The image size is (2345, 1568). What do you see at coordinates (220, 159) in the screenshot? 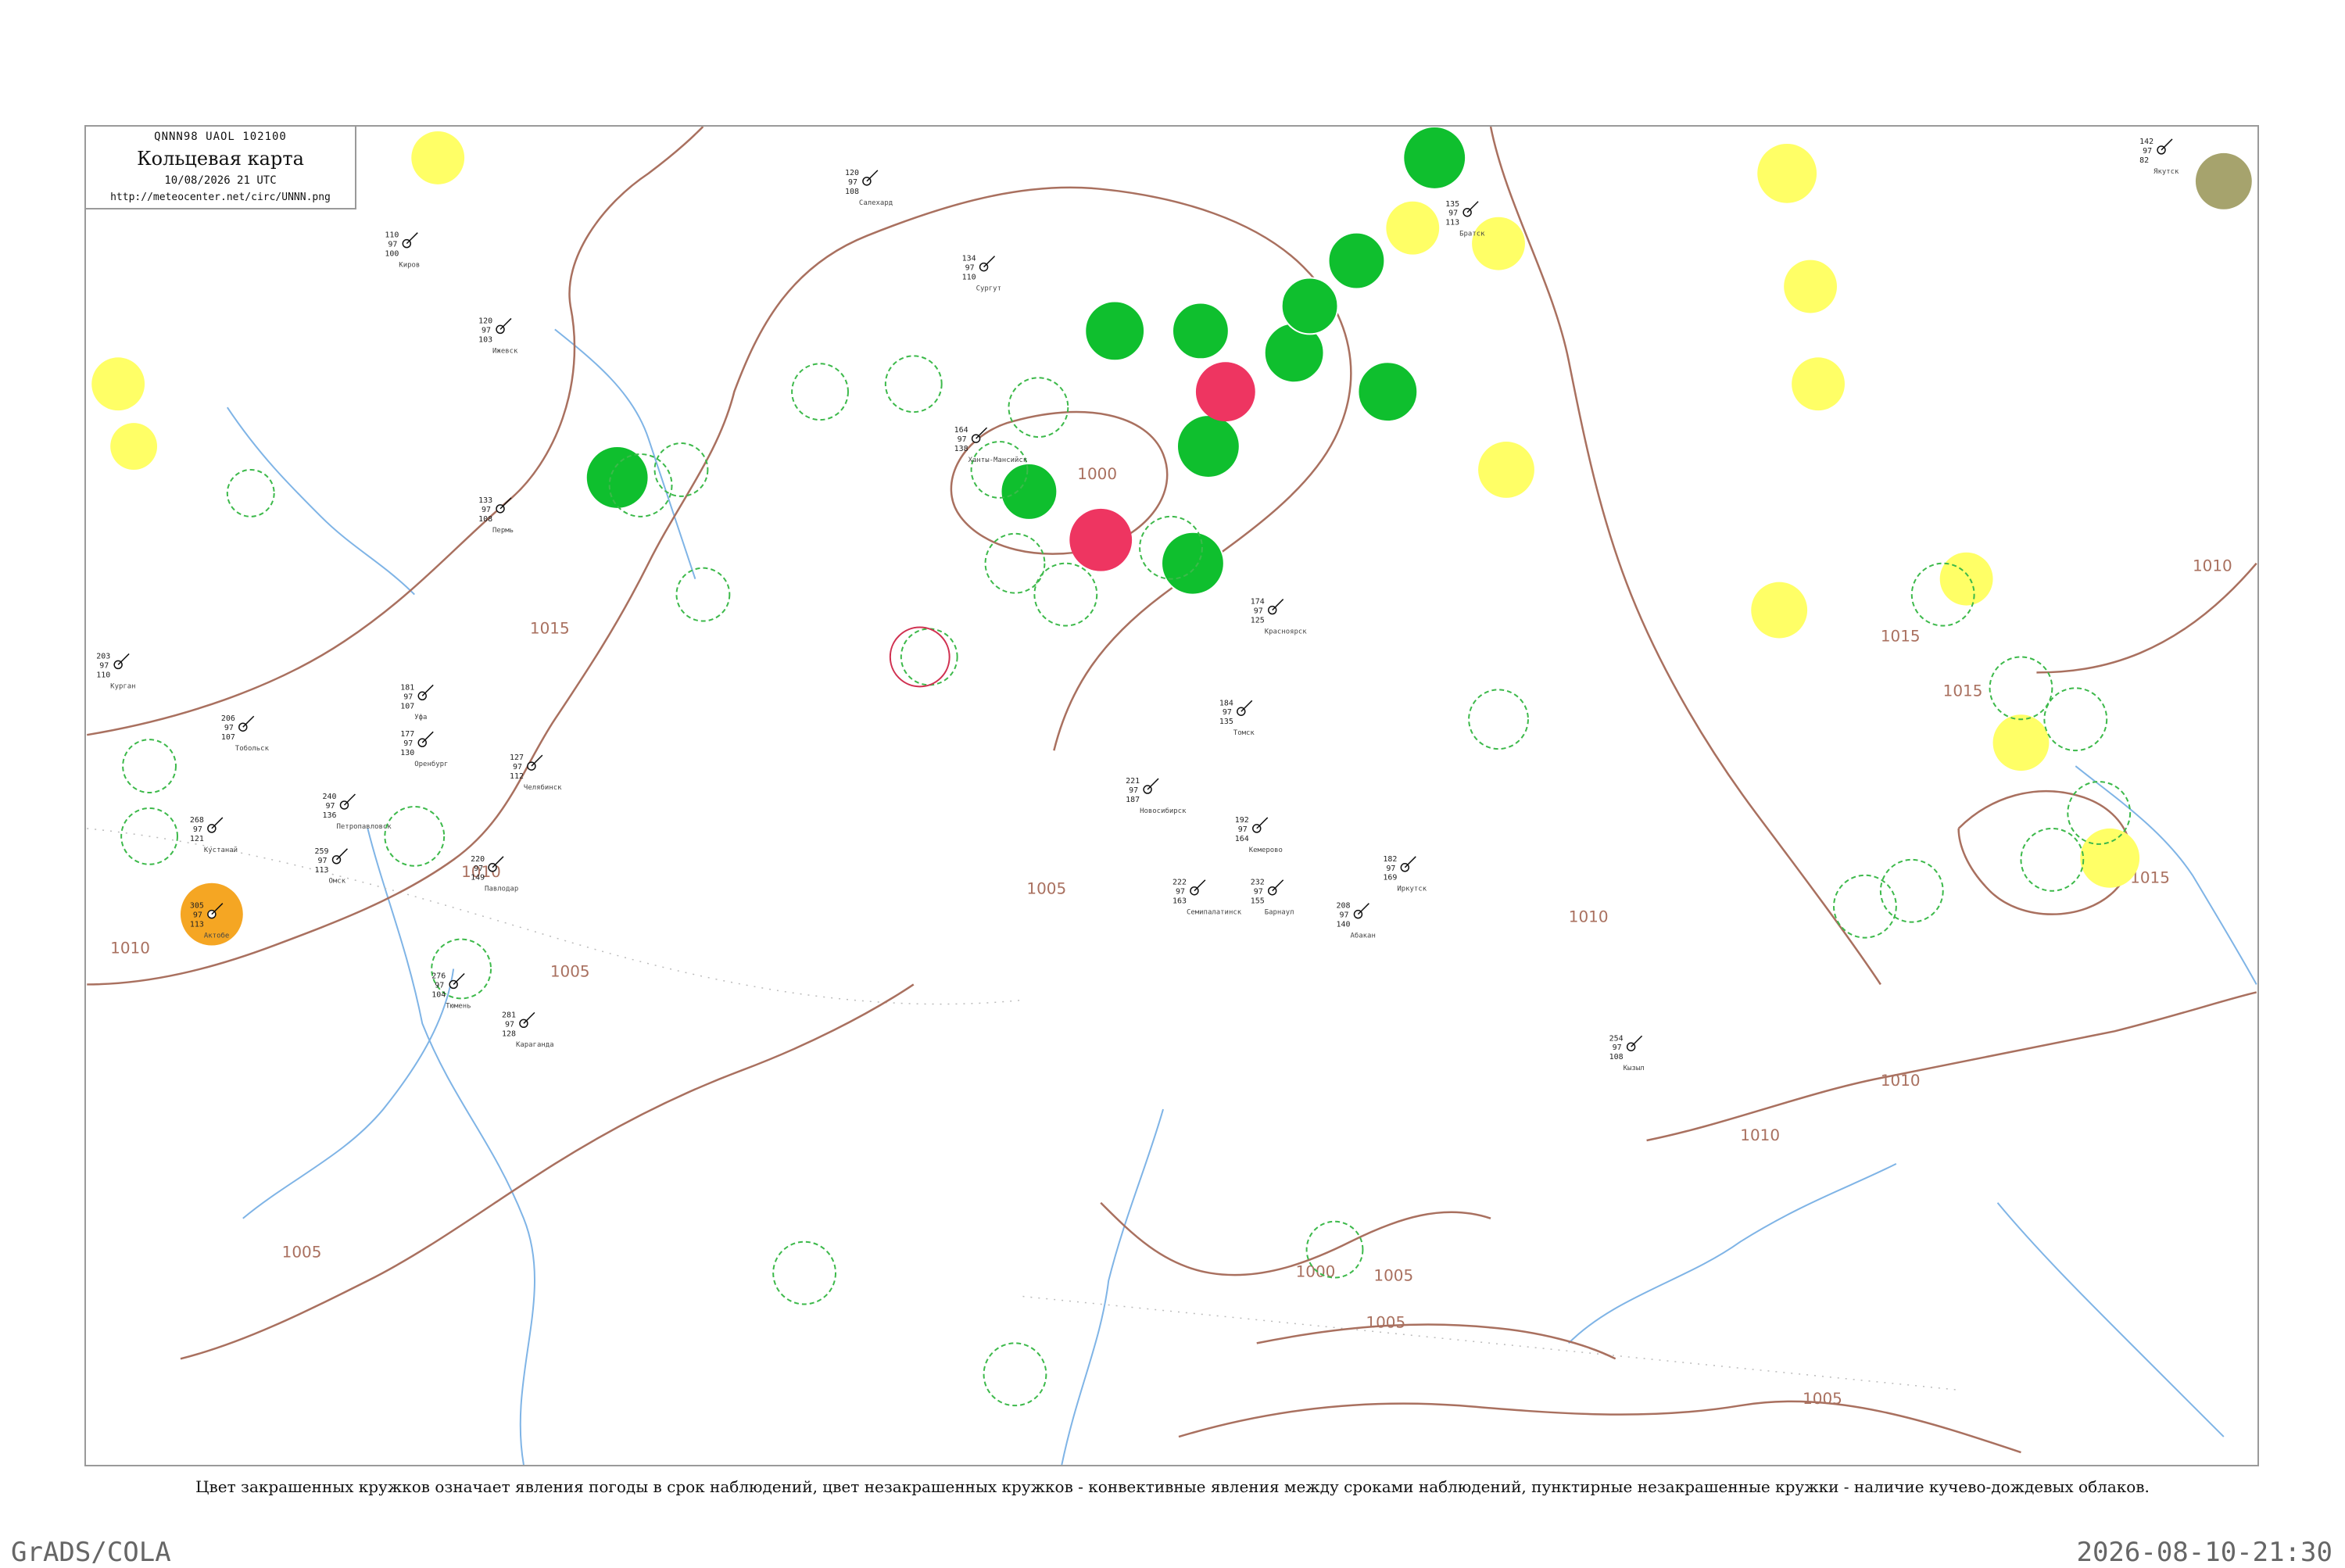
I see `map-title: Кольцевая карта` at bounding box center [220, 159].